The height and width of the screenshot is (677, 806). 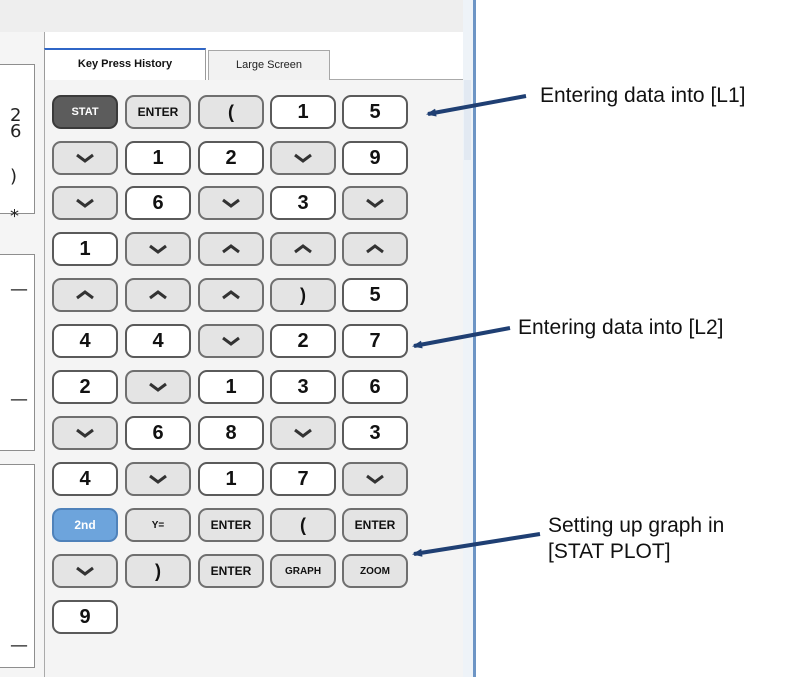 What do you see at coordinates (609, 551) in the screenshot?
I see `annotation-graph-line2: [STAT PLOT]` at bounding box center [609, 551].